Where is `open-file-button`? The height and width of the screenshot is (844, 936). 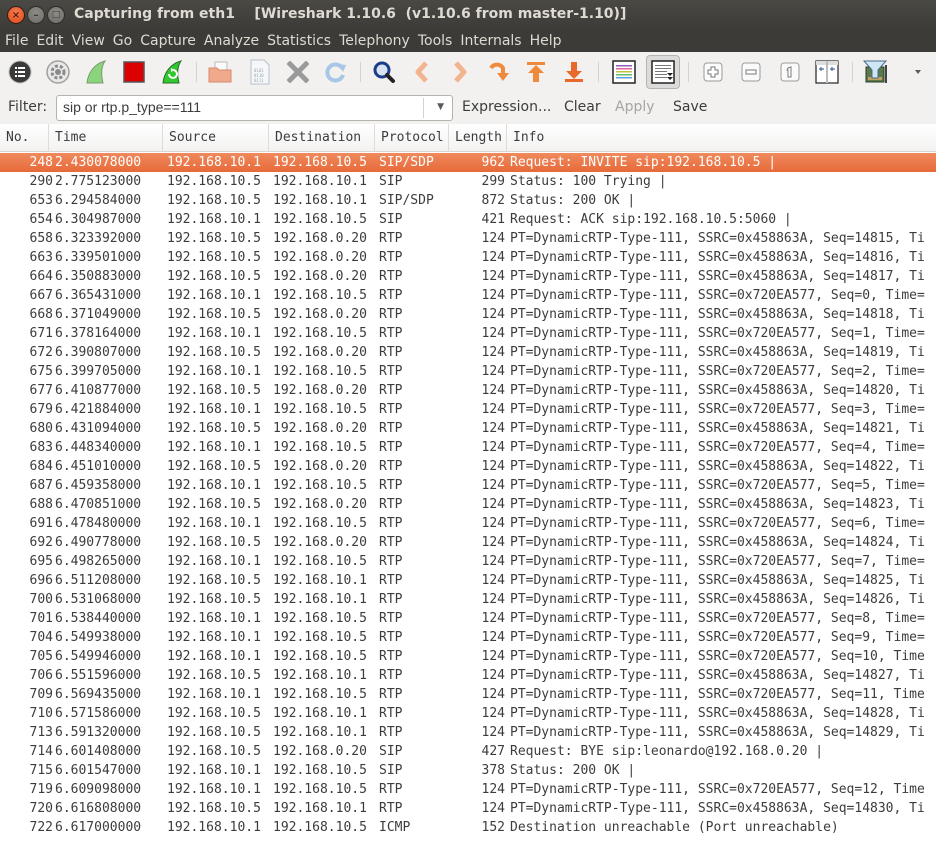 open-file-button is located at coordinates (220, 72).